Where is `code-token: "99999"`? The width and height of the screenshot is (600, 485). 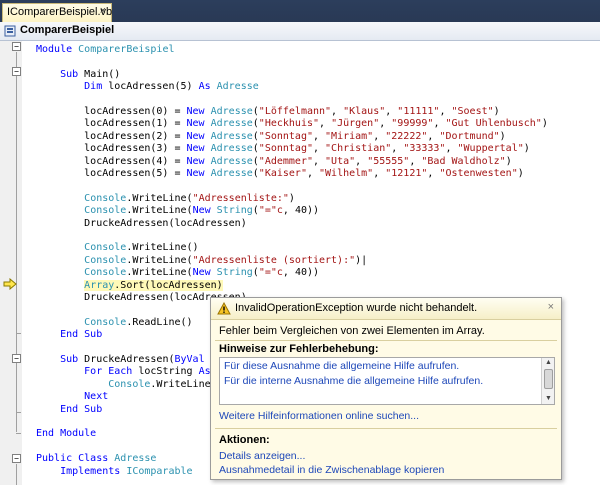
code-token: "99999" is located at coordinates (412, 124).